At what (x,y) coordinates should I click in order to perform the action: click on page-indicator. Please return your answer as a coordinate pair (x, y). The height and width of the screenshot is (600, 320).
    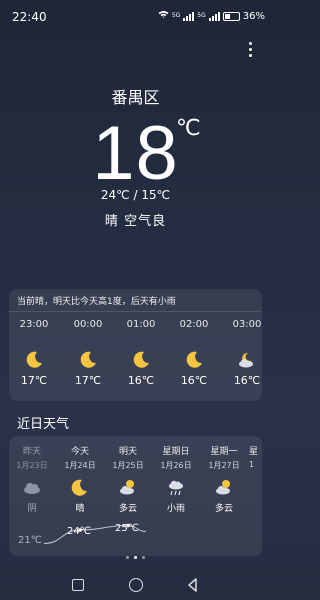
    Looking at the image, I should click on (135, 557).